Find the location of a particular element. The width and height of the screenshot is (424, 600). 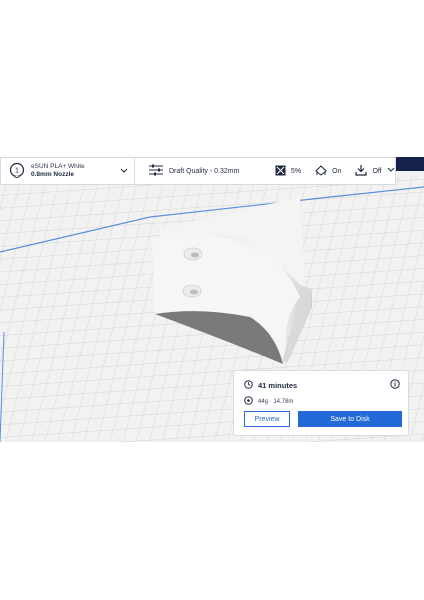

infill-value: 5% is located at coordinates (296, 171).